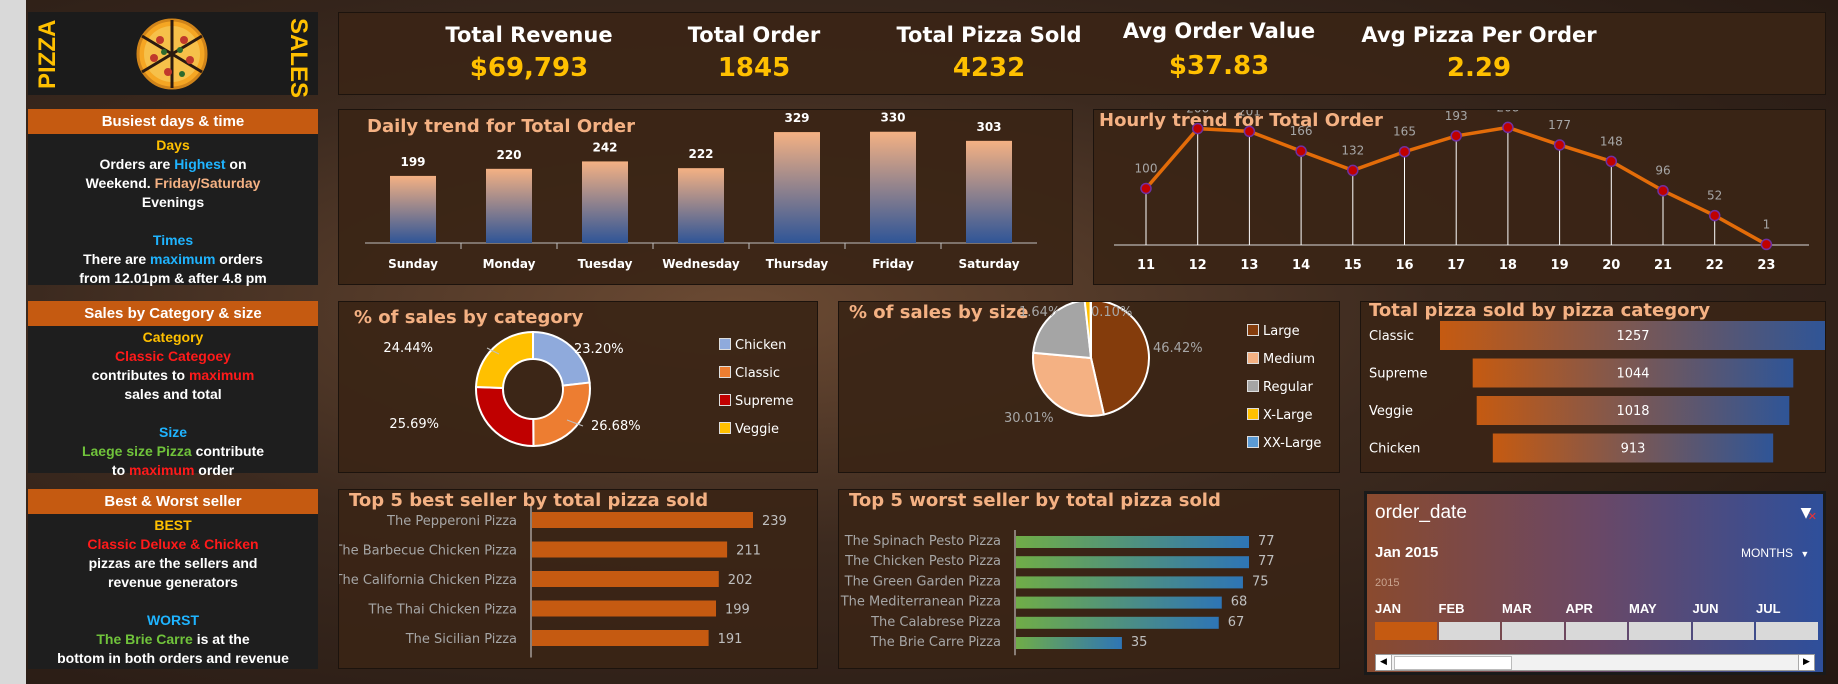  I want to click on slicer-level-dropdown: MONTHS ▼, so click(1775, 553).